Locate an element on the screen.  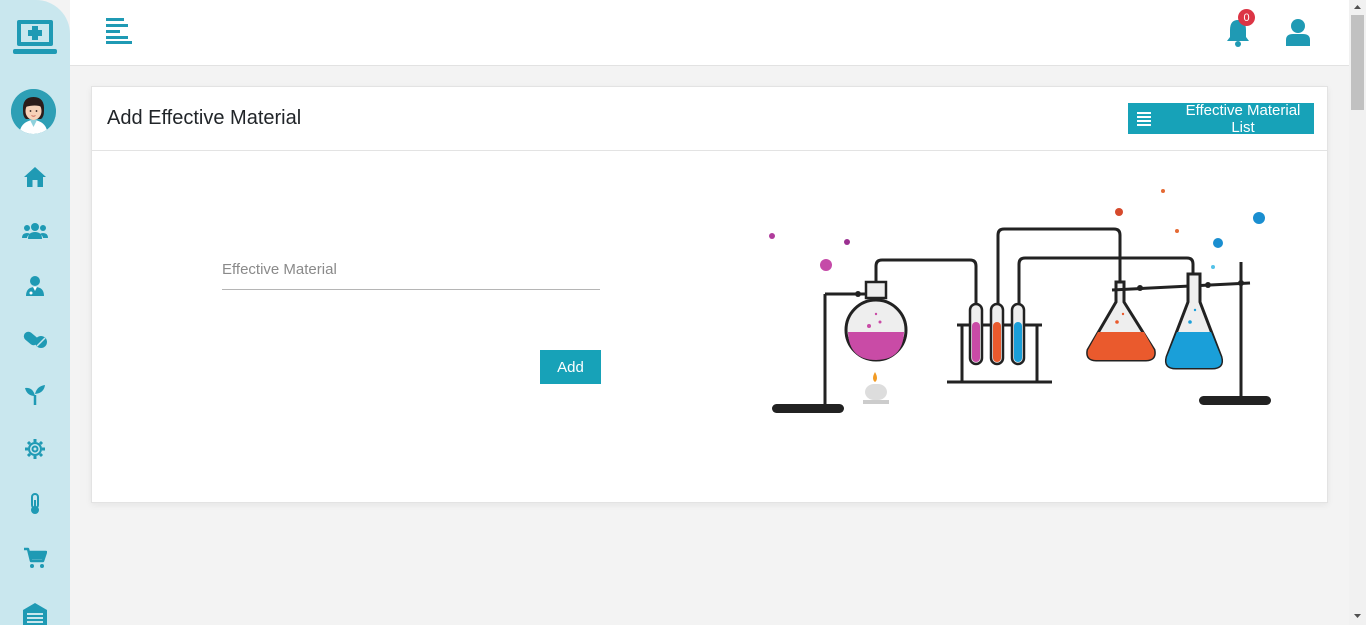
sidebar-item-home is located at coordinates (35, 177).